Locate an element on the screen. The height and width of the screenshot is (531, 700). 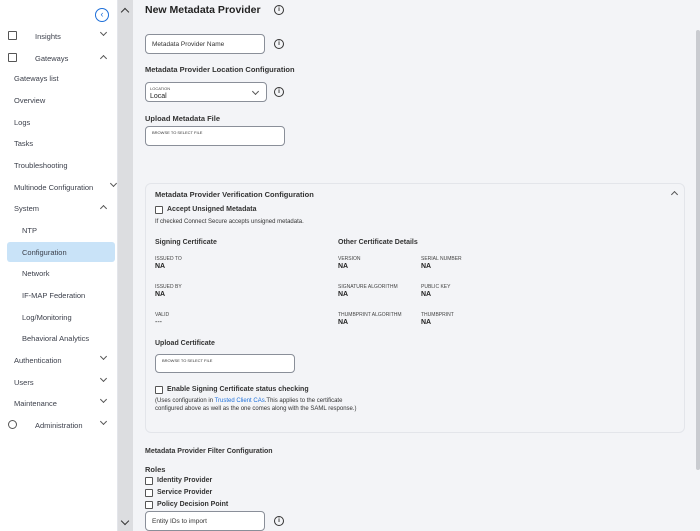
collapse-sidebar-icon: ‹ is located at coordinates (102, 15).